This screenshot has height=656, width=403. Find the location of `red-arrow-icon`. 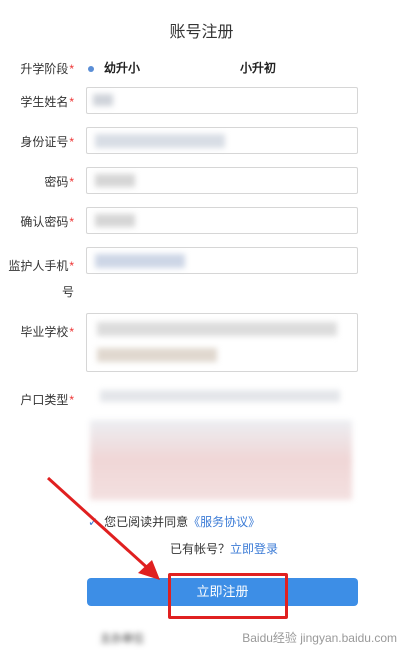

red-arrow-icon is located at coordinates (103, 528).